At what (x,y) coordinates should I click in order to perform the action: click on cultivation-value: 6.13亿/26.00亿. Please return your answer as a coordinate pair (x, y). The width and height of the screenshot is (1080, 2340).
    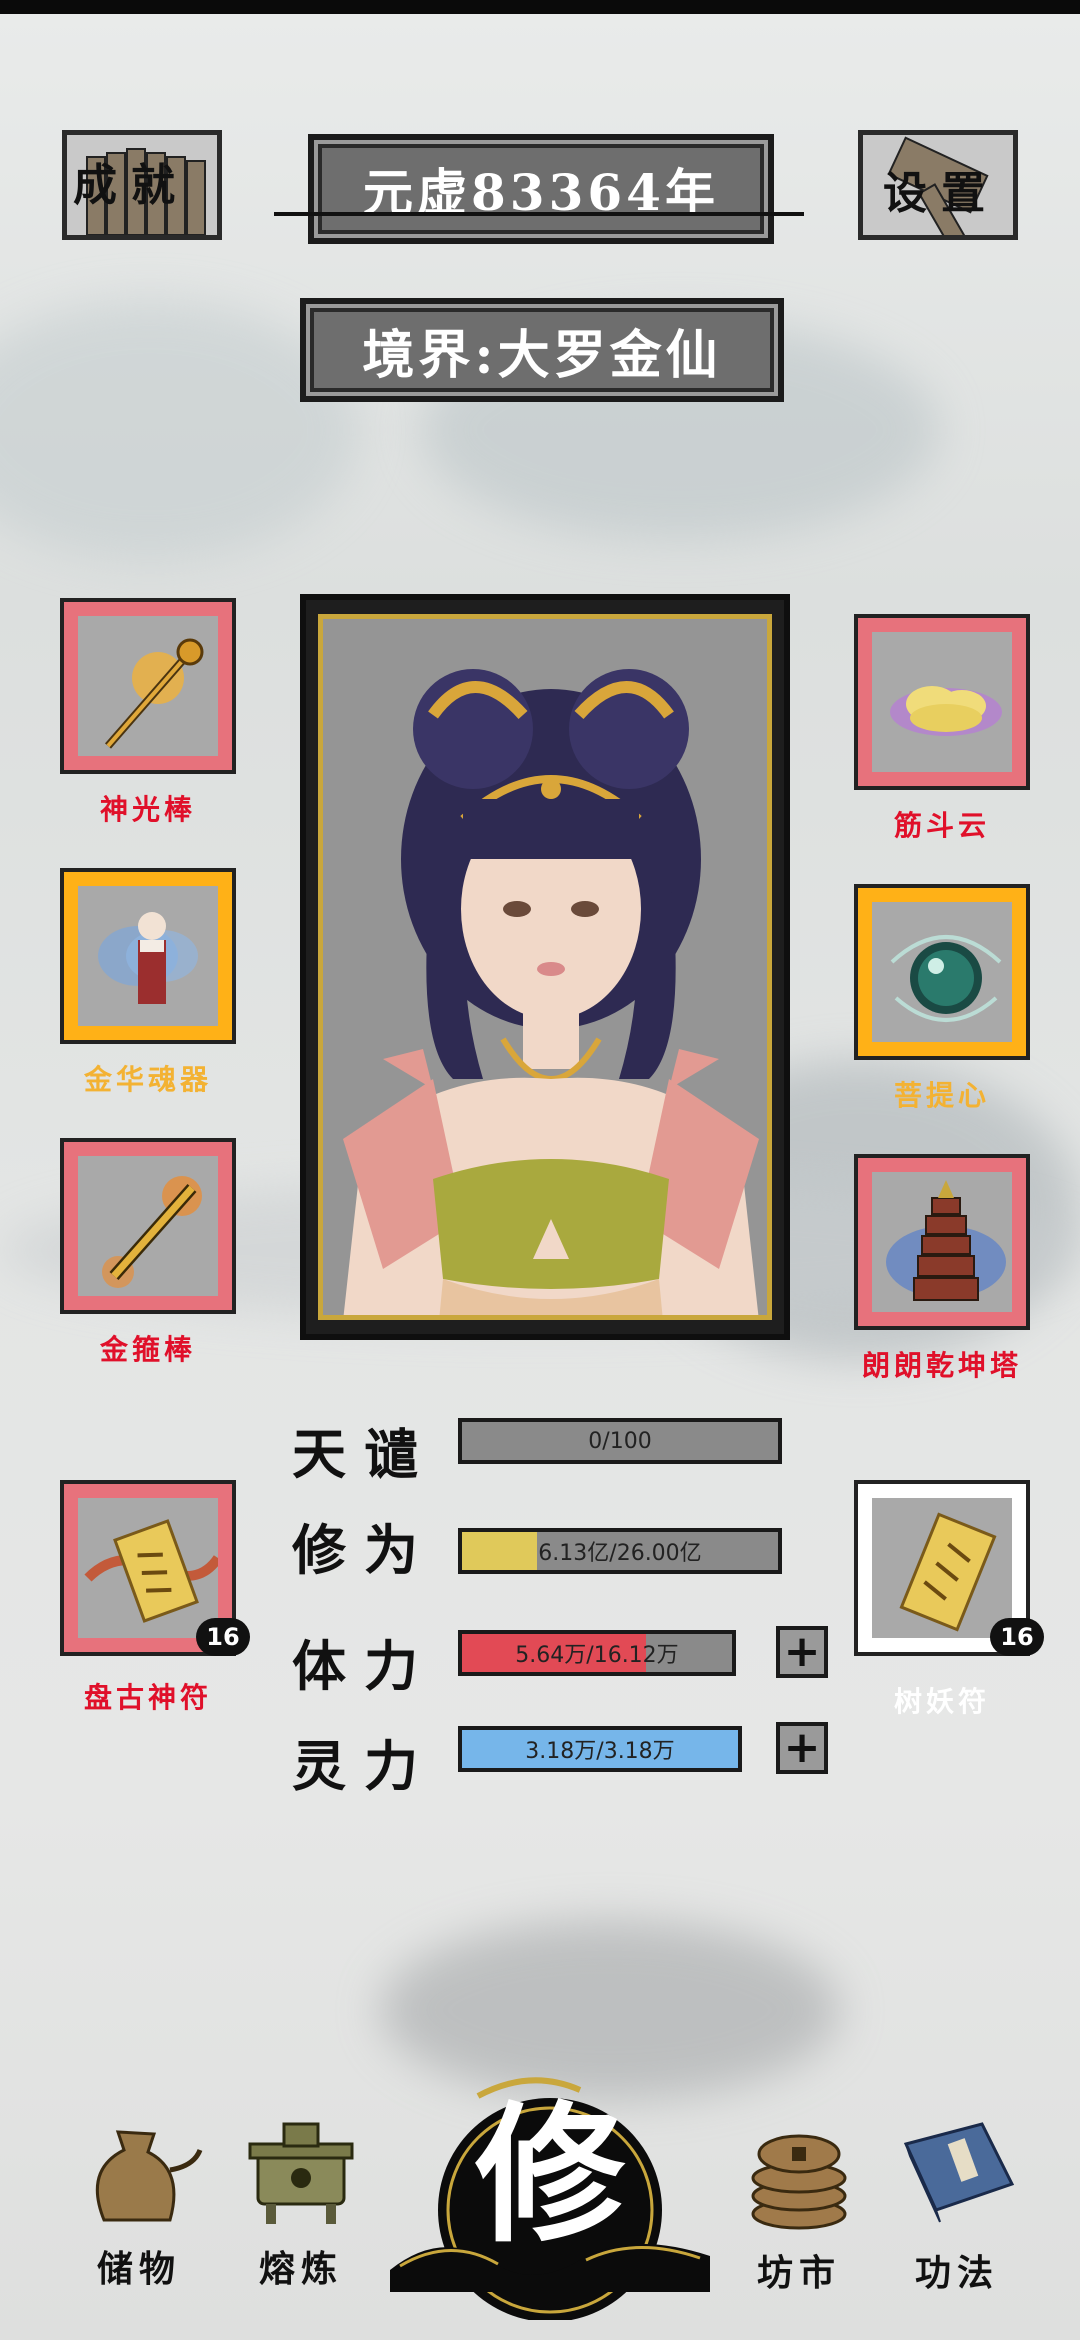
    Looking at the image, I should click on (620, 1553).